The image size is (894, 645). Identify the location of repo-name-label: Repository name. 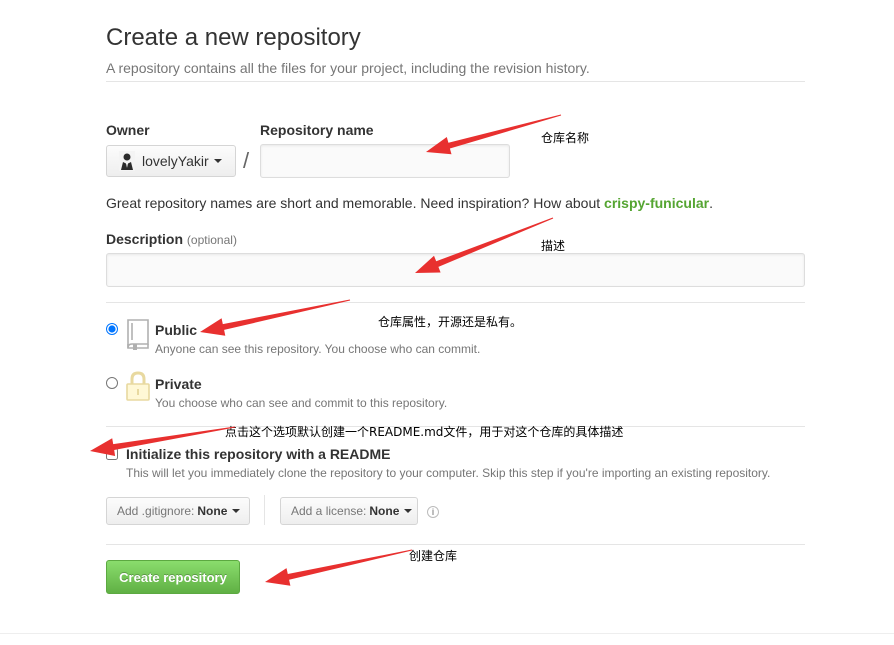
(317, 130).